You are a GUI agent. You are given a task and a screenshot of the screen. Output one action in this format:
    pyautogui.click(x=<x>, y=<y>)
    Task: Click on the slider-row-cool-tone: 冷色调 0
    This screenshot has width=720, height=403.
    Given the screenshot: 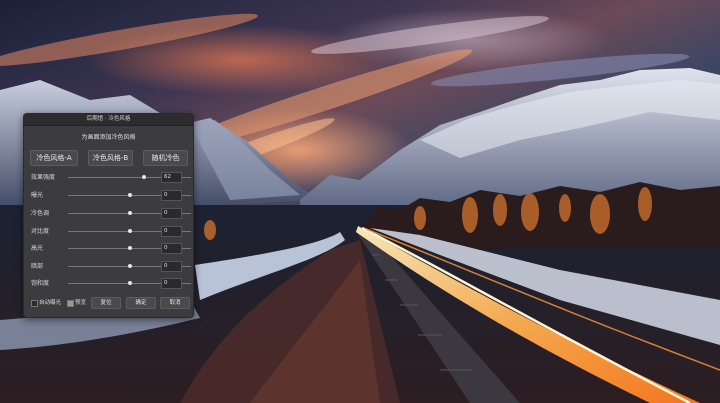 What is the action you would take?
    pyautogui.click(x=110, y=214)
    